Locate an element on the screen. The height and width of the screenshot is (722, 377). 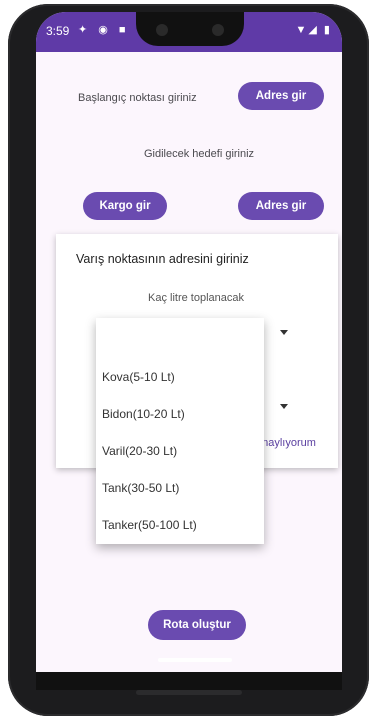
notification-icons: ✦ ◉ ■ is located at coordinates (104, 30).